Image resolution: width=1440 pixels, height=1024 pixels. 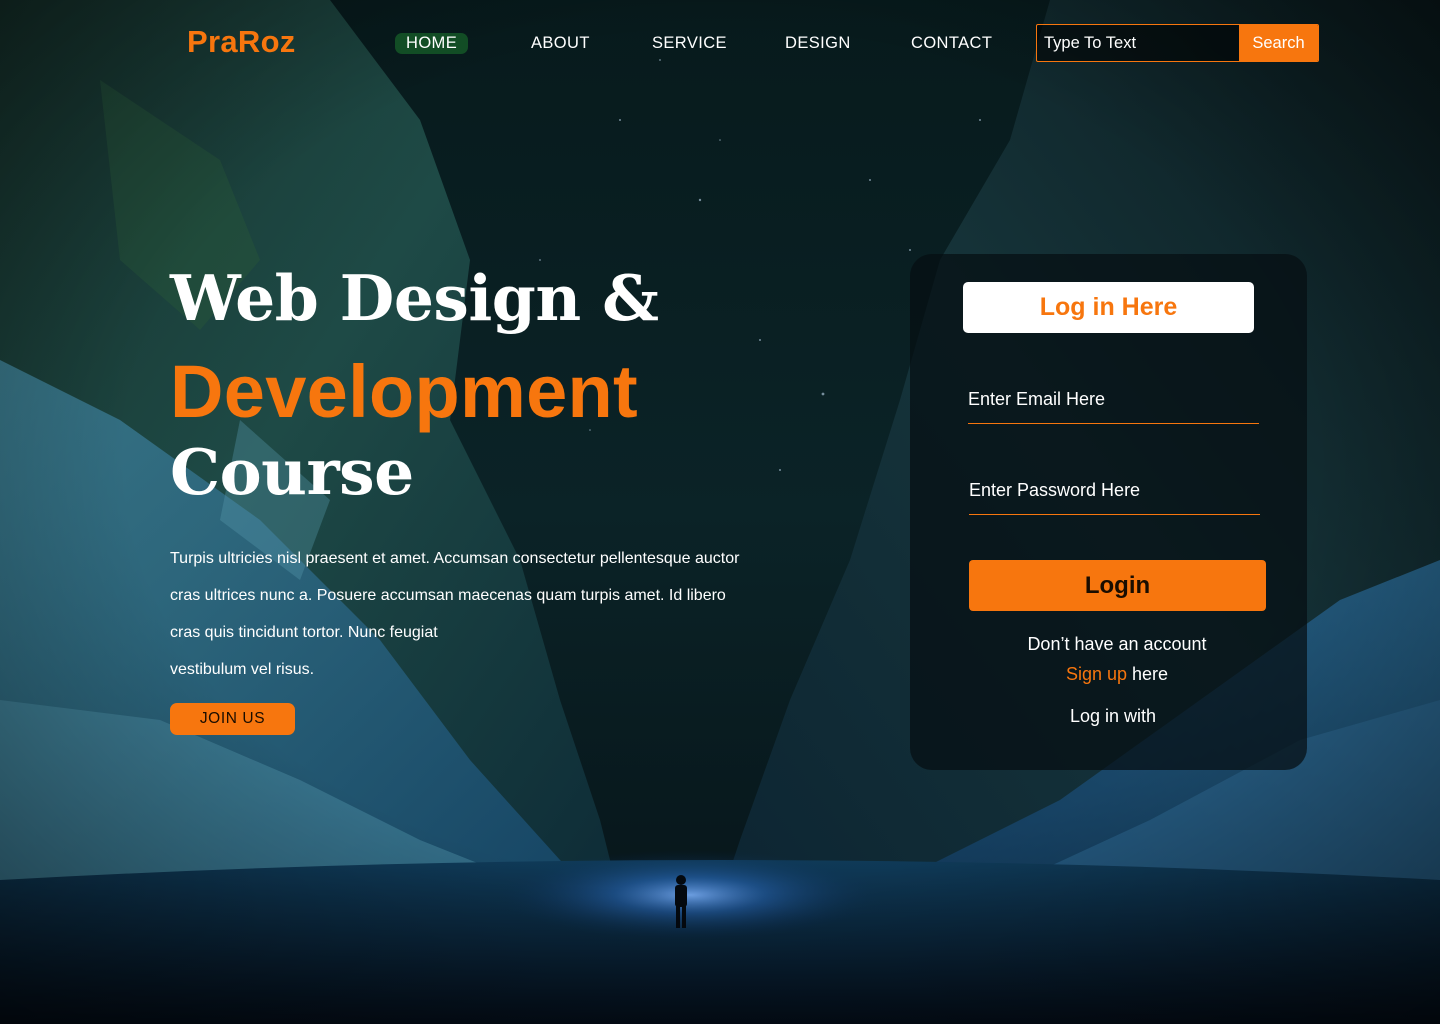 I want to click on signup-line: Sign up here, so click(x=1117, y=674).